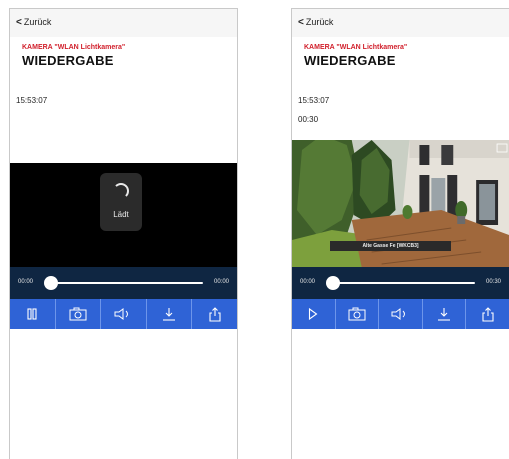  I want to click on video-caption: Alte Gasse Fe [WKCB3], so click(390, 246).